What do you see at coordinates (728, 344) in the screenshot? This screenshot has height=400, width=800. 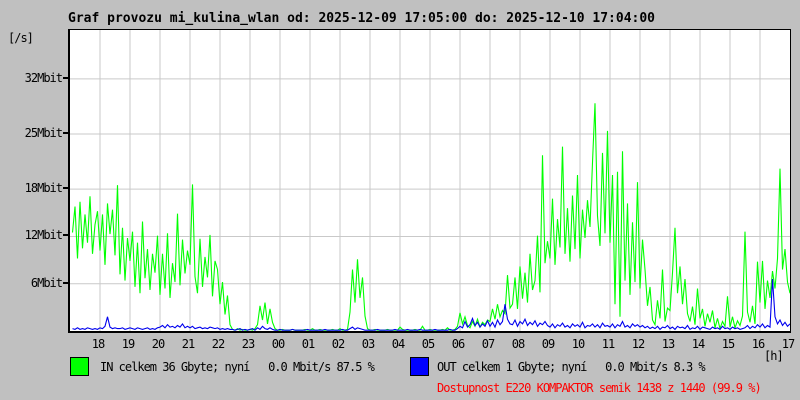 I see `x-tick-label: 15` at bounding box center [728, 344].